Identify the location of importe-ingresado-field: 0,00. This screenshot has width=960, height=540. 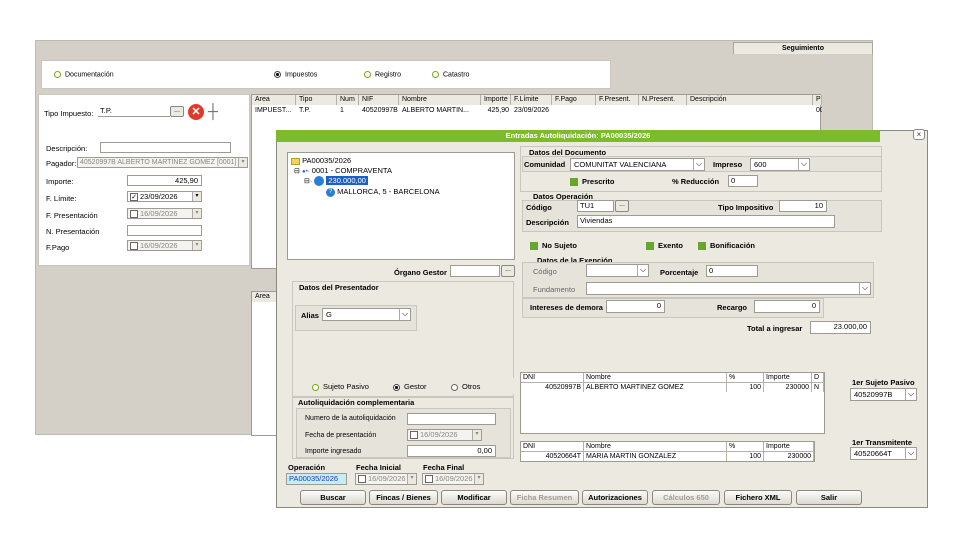
(451, 451).